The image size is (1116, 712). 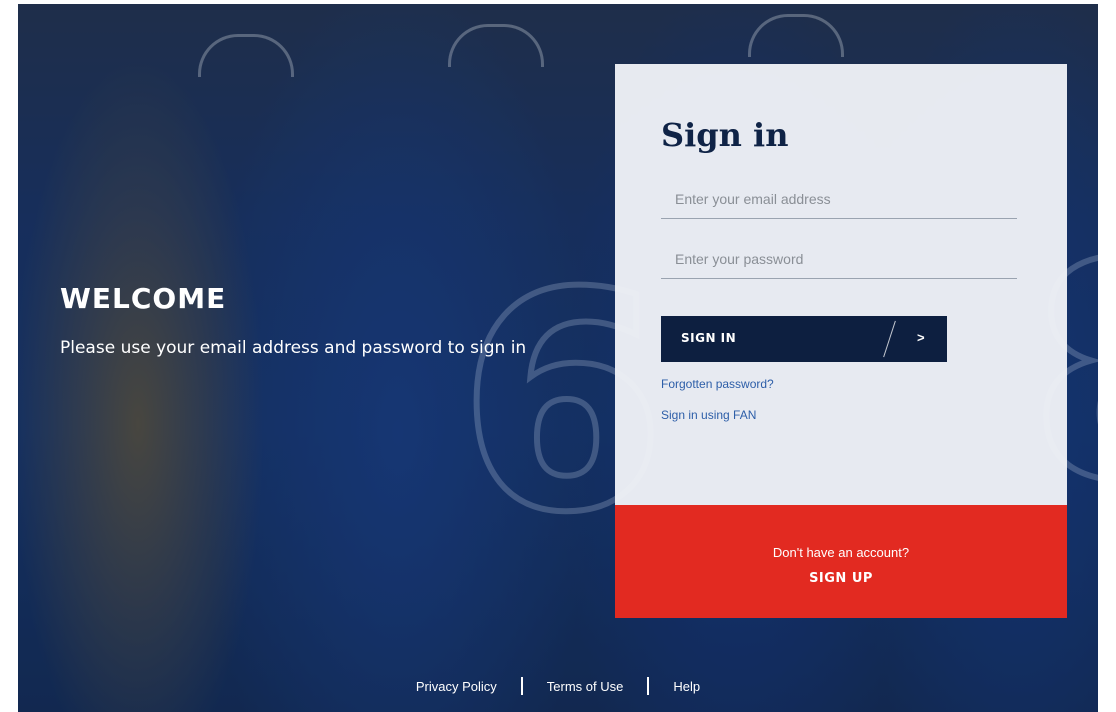 What do you see at coordinates (889, 339) in the screenshot?
I see `slash-divider` at bounding box center [889, 339].